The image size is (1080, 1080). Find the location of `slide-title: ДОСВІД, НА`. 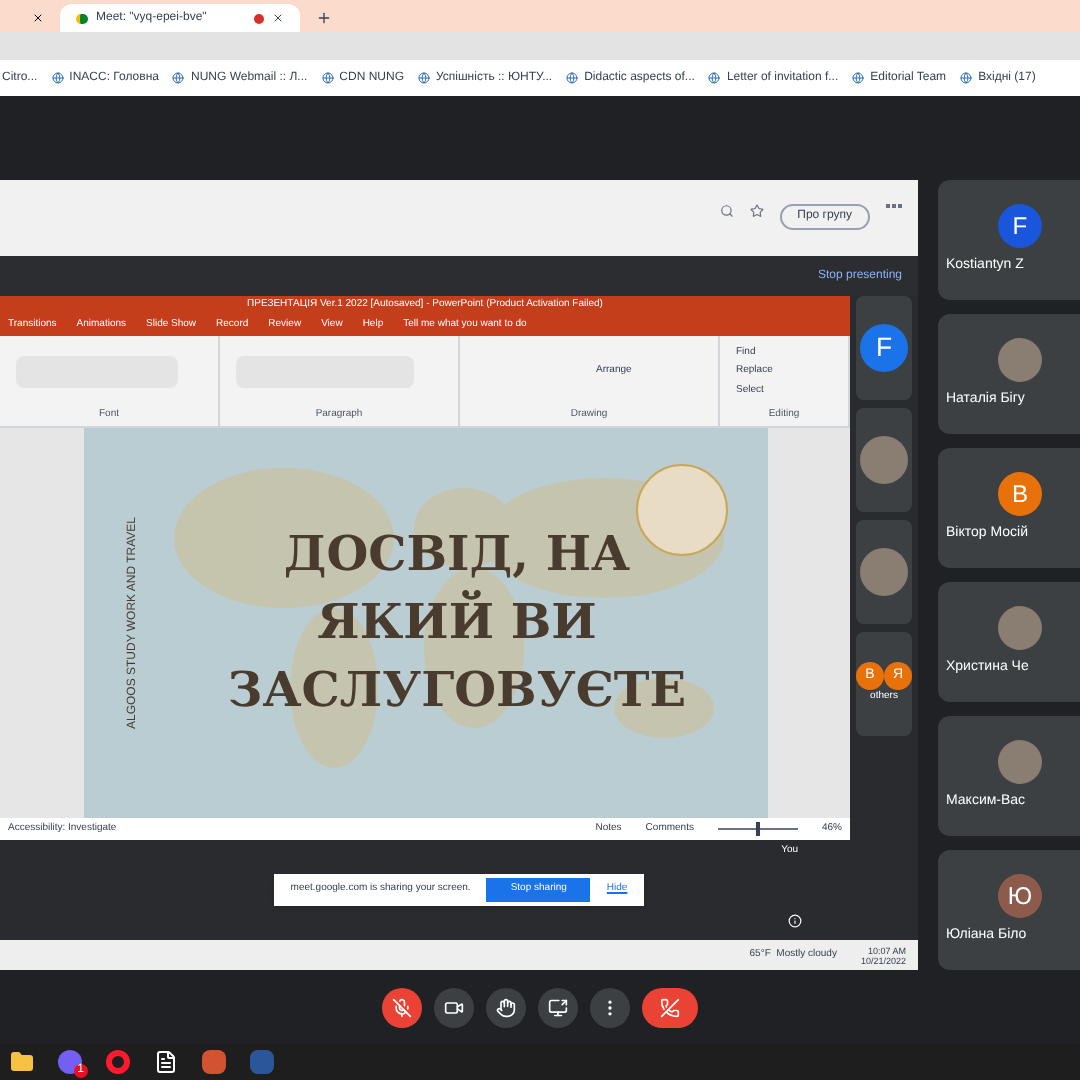

slide-title: ДОСВІД, НА is located at coordinates (457, 554).